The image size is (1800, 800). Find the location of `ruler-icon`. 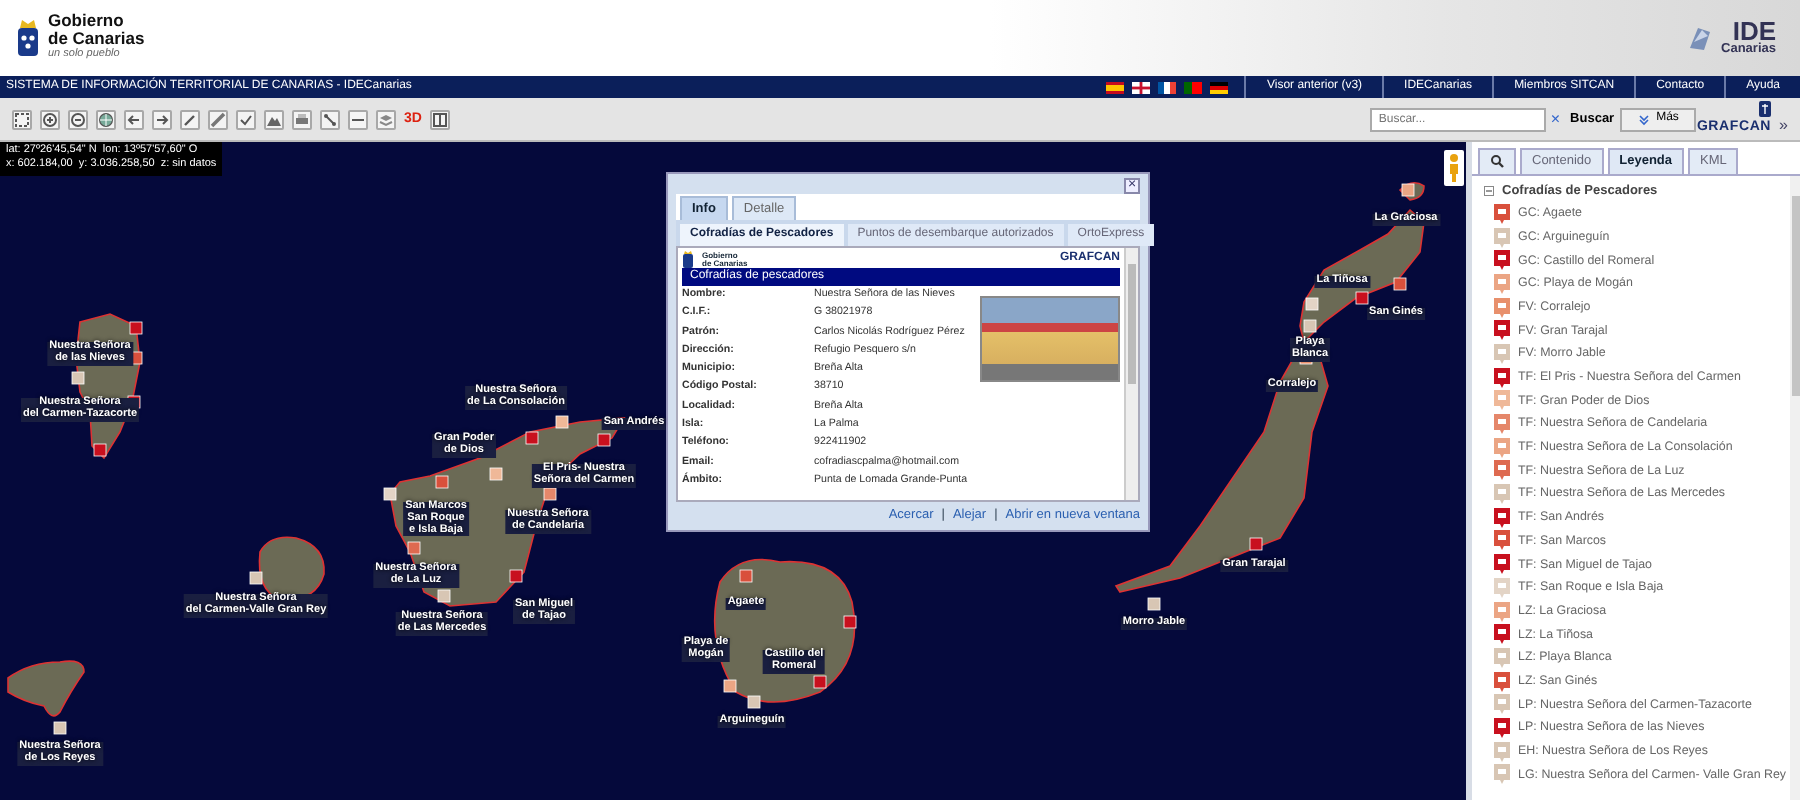

ruler-icon is located at coordinates (218, 119).